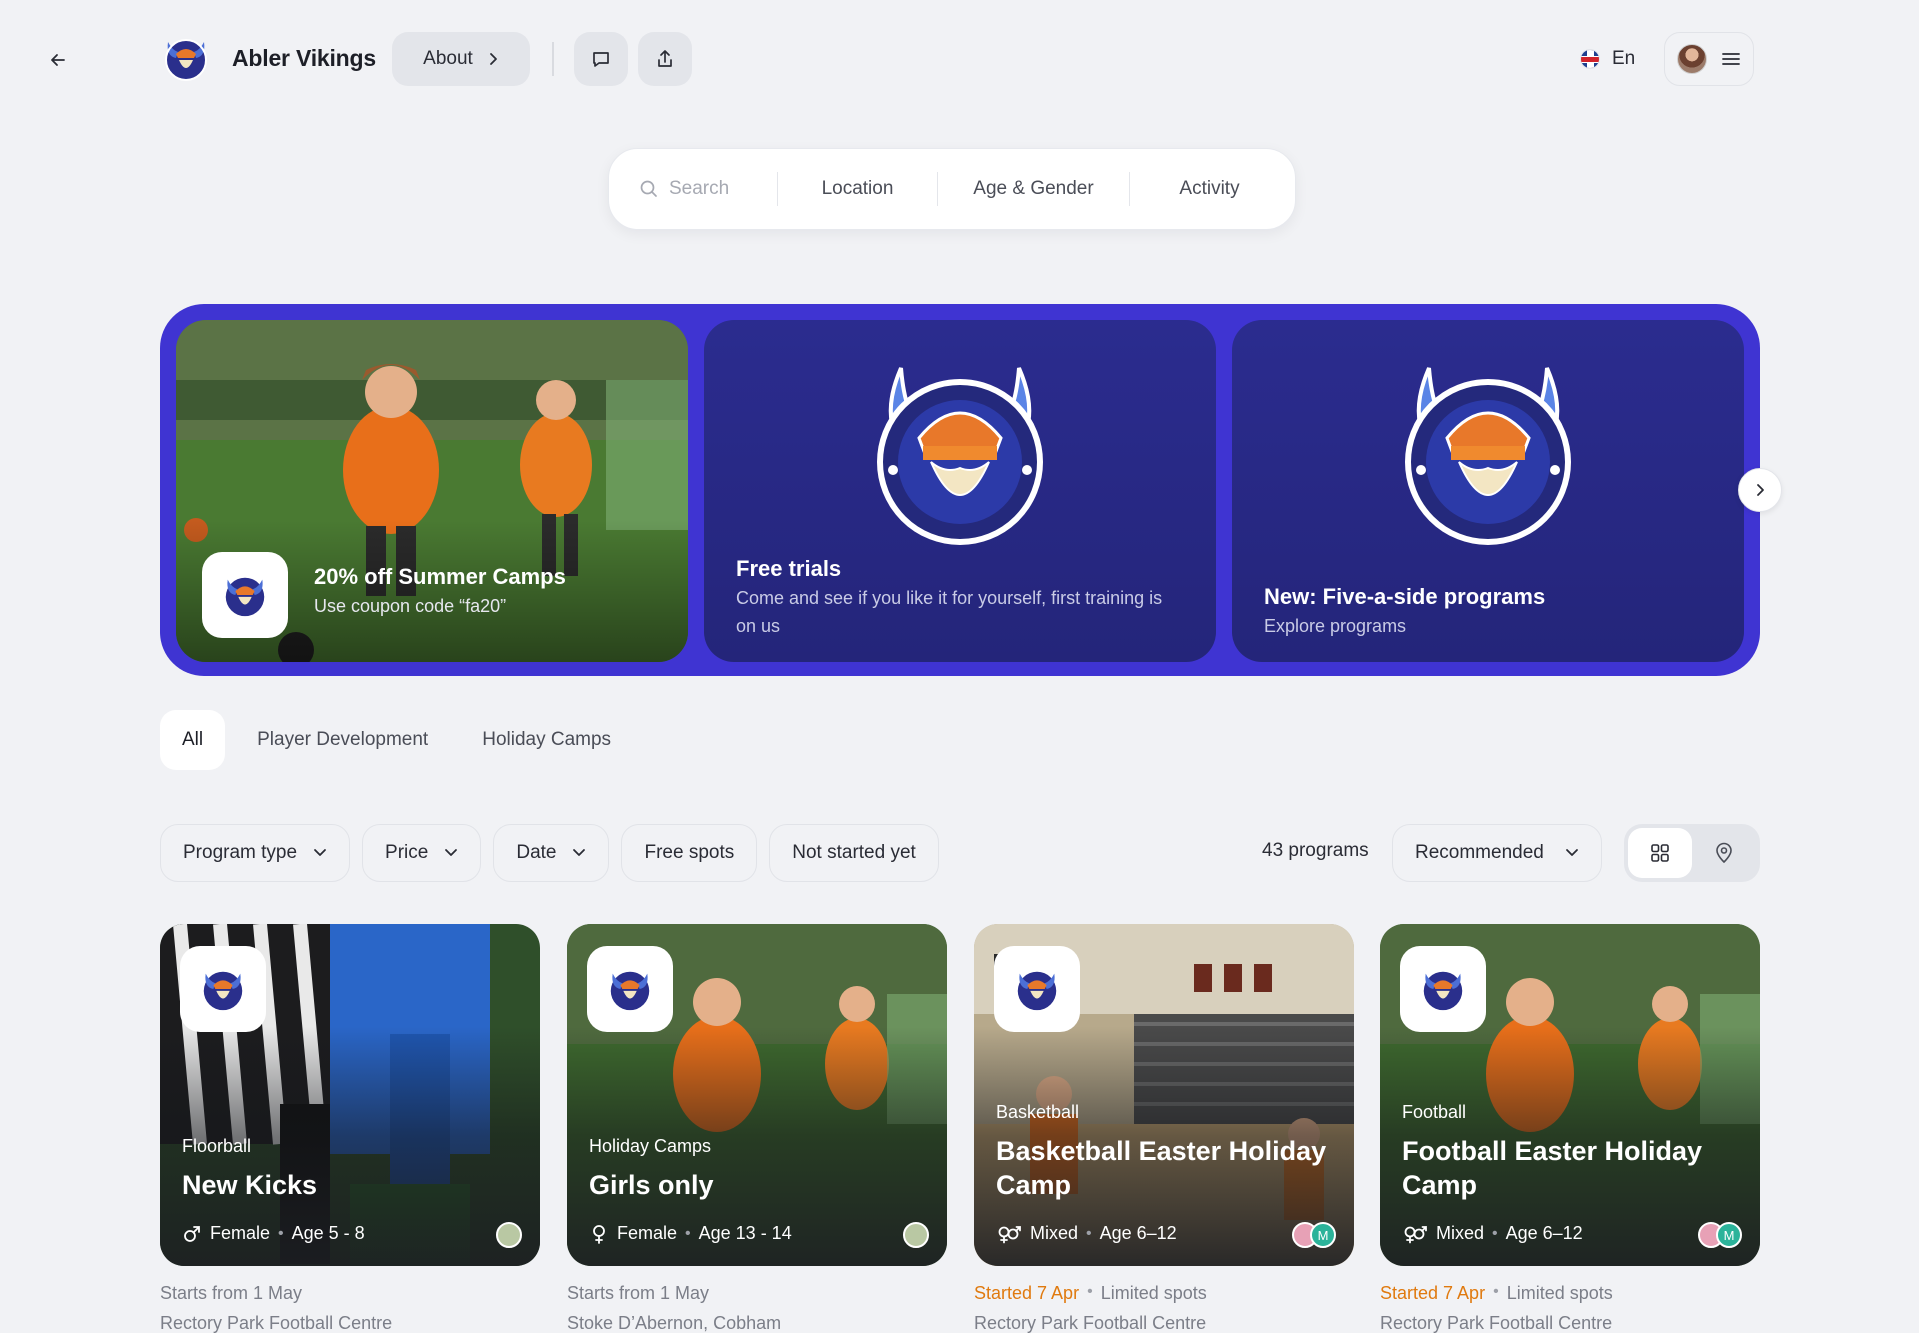 This screenshot has height=1333, width=1919. I want to click on hamburger-menu-icon, so click(1731, 59).